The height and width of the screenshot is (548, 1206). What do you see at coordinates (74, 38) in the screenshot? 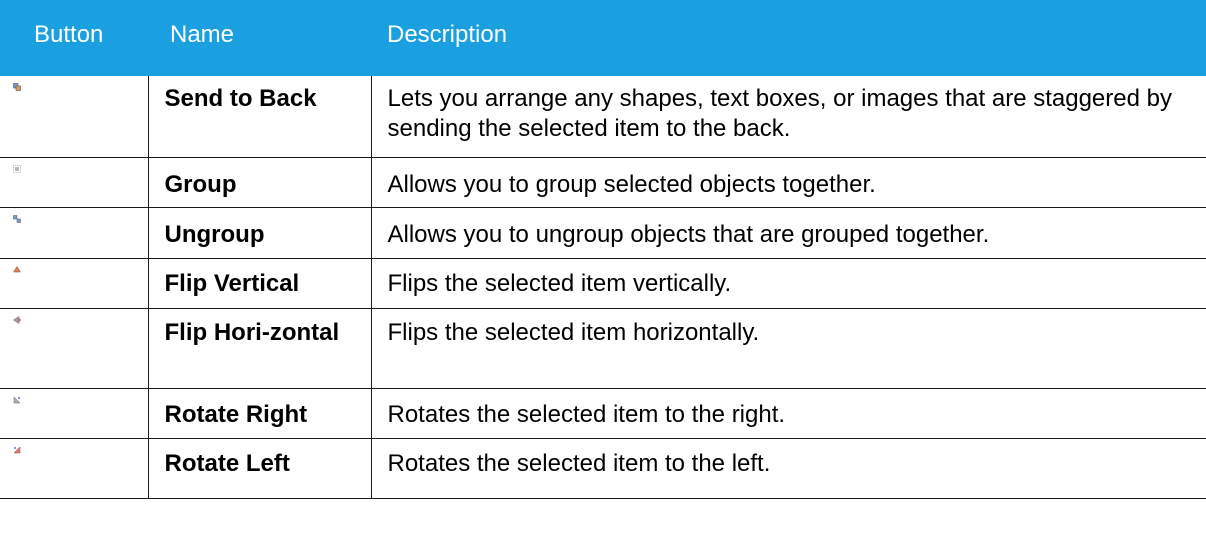
I see `header-button: Button` at bounding box center [74, 38].